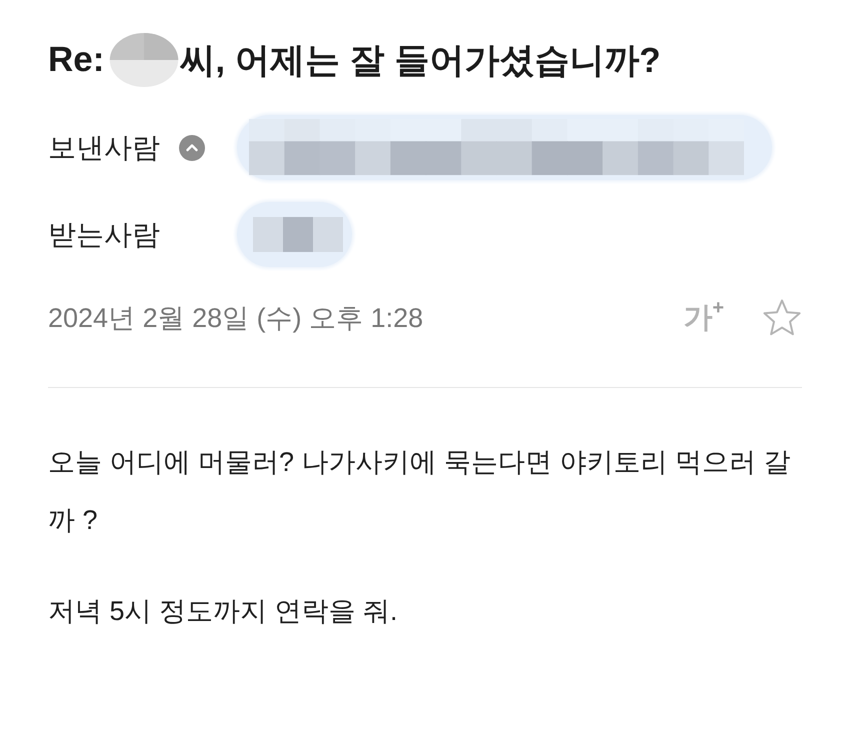 This screenshot has height=752, width=850. I want to click on sender-address-chip, so click(504, 147).